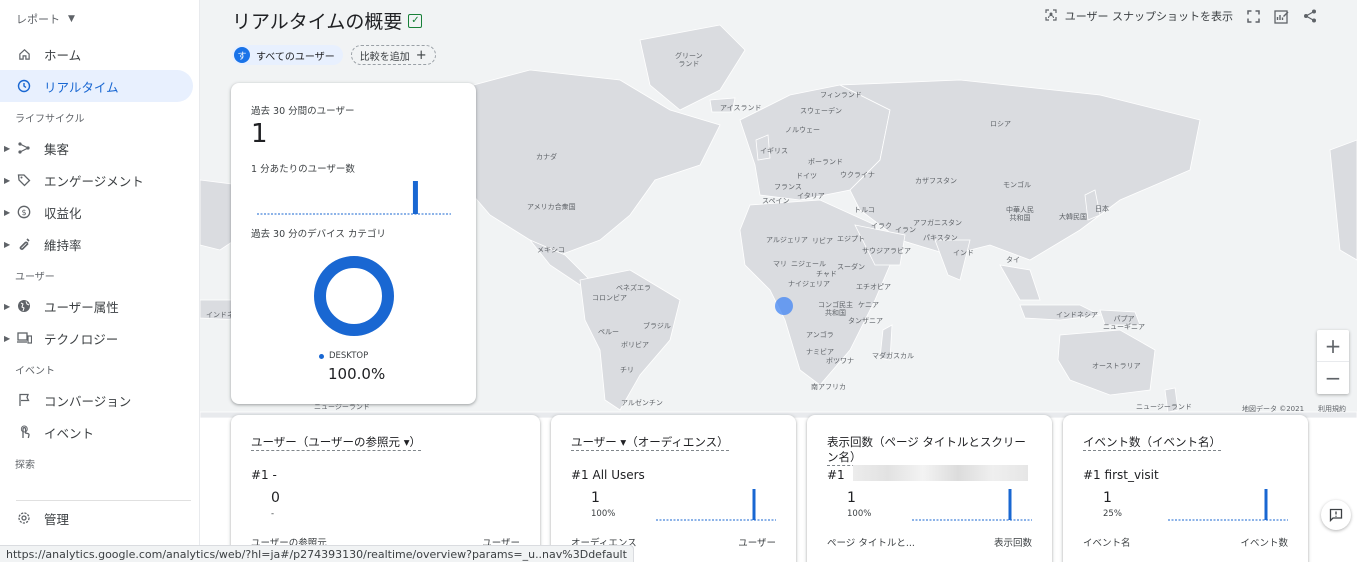 This screenshot has height=562, width=1357. Describe the element at coordinates (96, 86) in the screenshot. I see `sidebar-item-realtime: リアルタイム` at that location.